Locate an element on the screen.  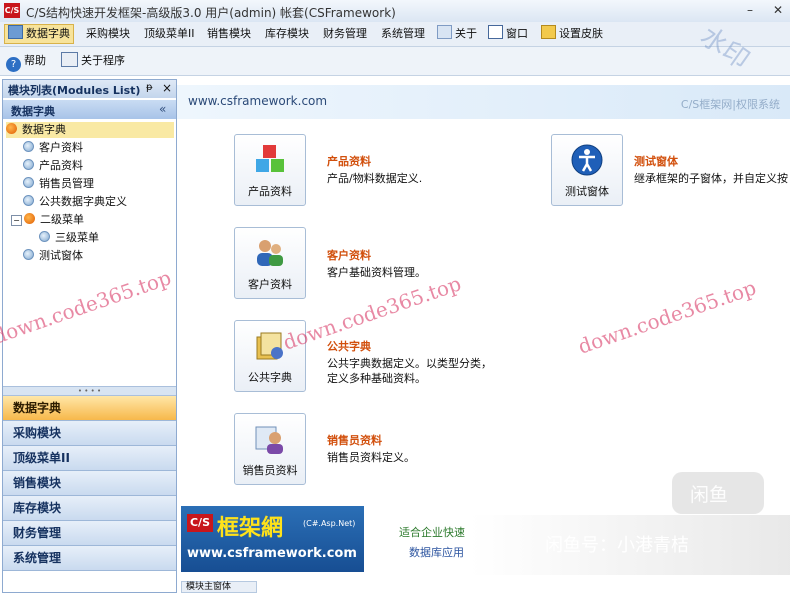
tree-node-customer: 客户资料 is located at coordinates (53, 148).